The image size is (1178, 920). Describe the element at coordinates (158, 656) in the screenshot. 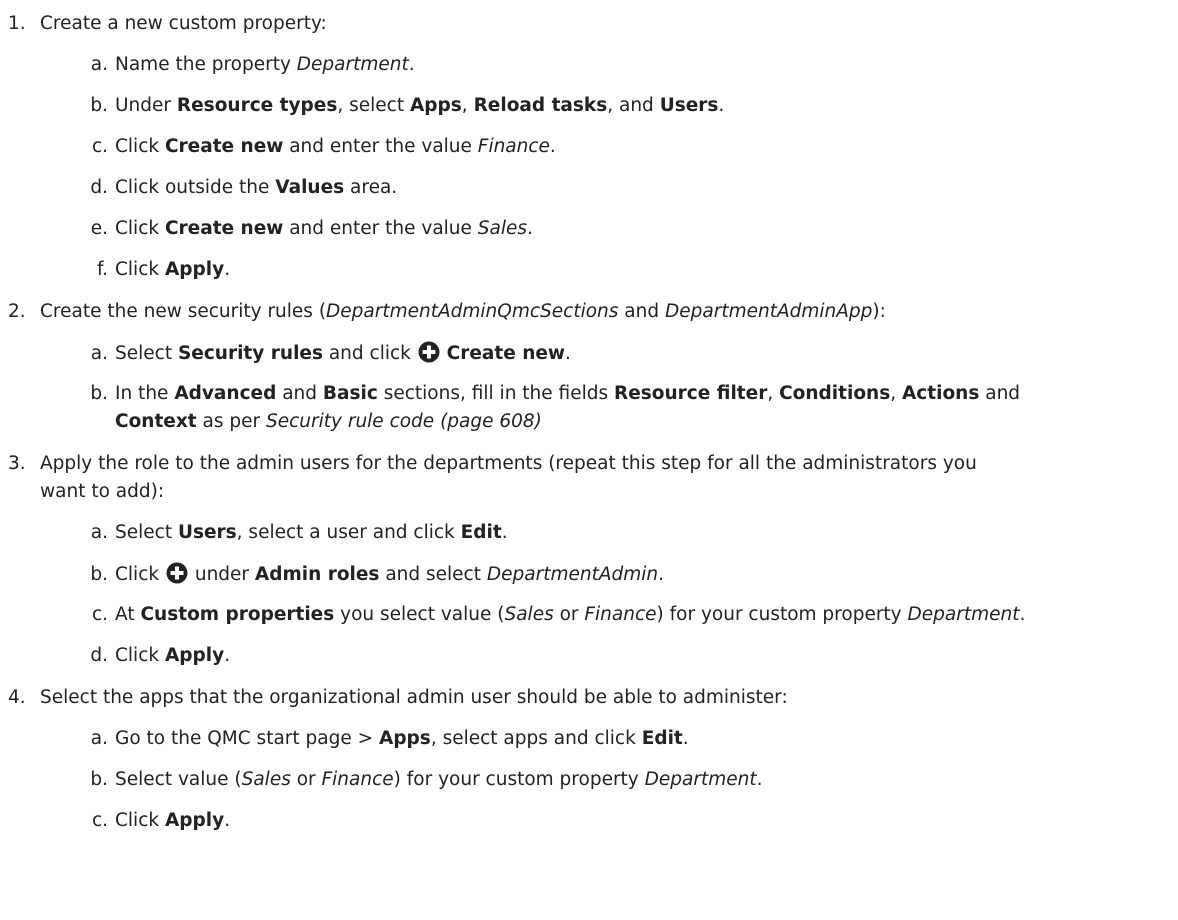

I see `step-3d: d. Click Apply.` at that location.